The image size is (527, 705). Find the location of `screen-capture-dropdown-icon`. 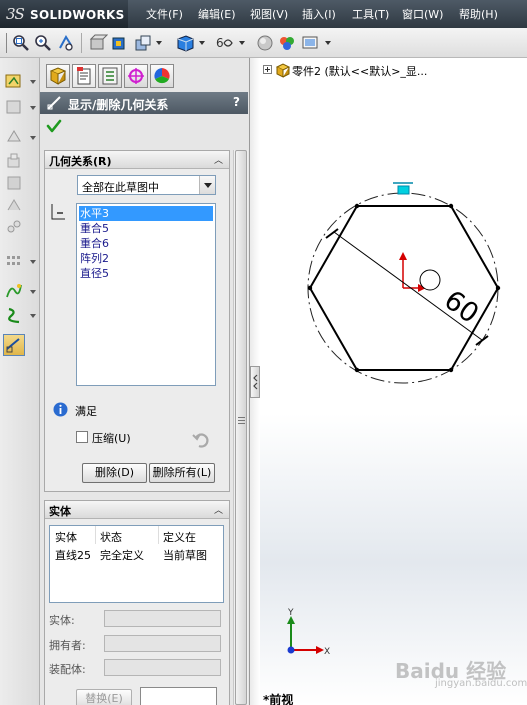

screen-capture-dropdown-icon is located at coordinates (328, 43).